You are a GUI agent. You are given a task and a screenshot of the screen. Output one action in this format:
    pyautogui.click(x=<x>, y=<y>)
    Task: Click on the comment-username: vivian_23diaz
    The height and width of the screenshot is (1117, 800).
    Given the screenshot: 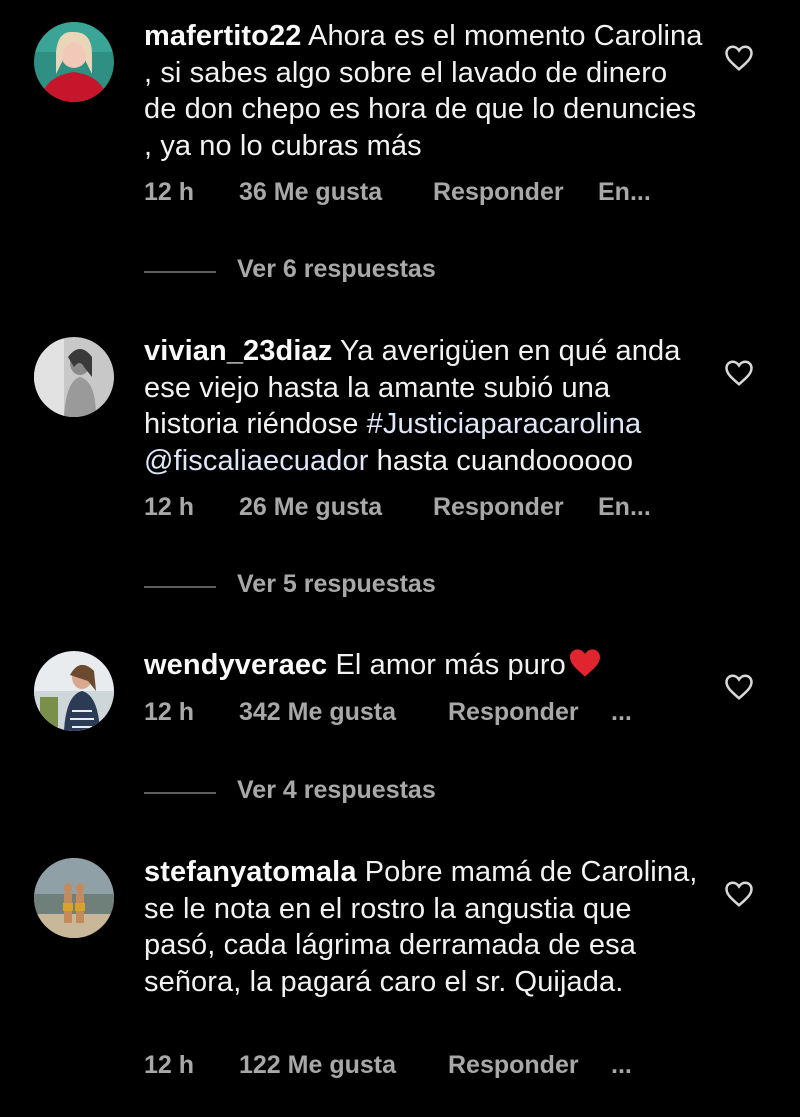 What is the action you would take?
    pyautogui.click(x=238, y=351)
    